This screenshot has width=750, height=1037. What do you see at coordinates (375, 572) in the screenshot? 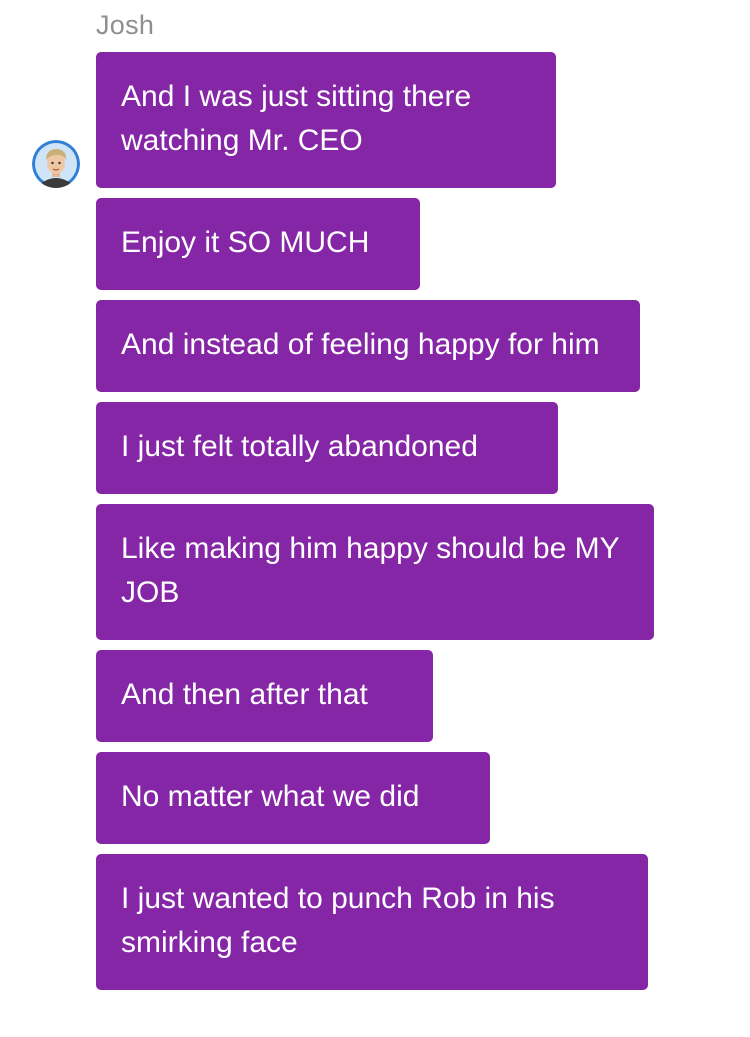
I see `message-bubble: Like making him happy should be MY JOB` at bounding box center [375, 572].